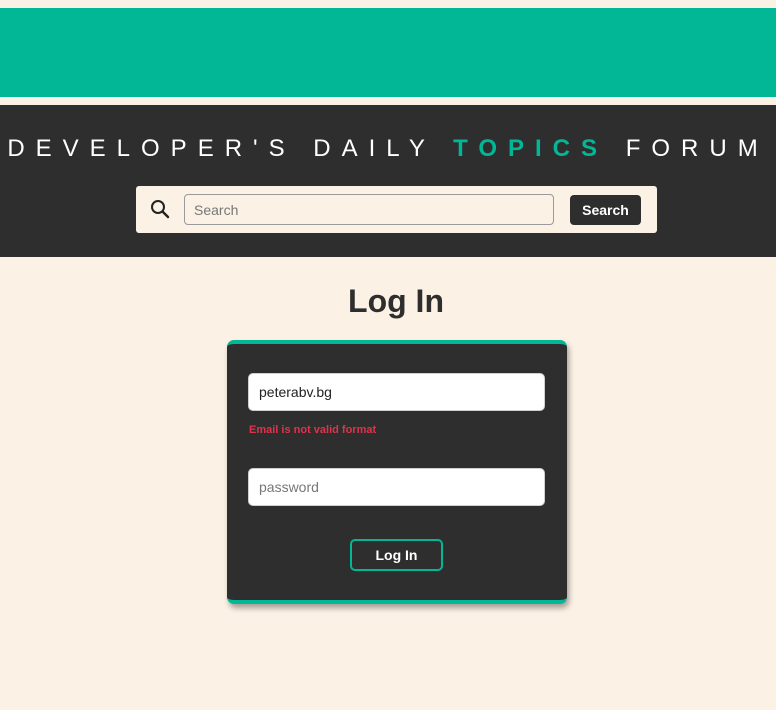  I want to click on site-title-accent: TOPICS, so click(531, 148).